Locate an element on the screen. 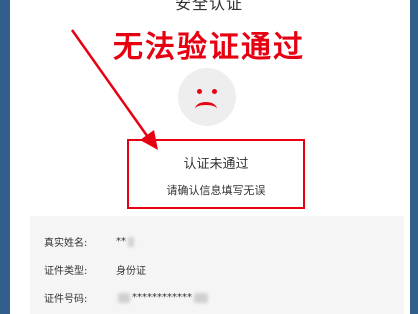 The image size is (418, 314). right-eye is located at coordinates (214, 91).